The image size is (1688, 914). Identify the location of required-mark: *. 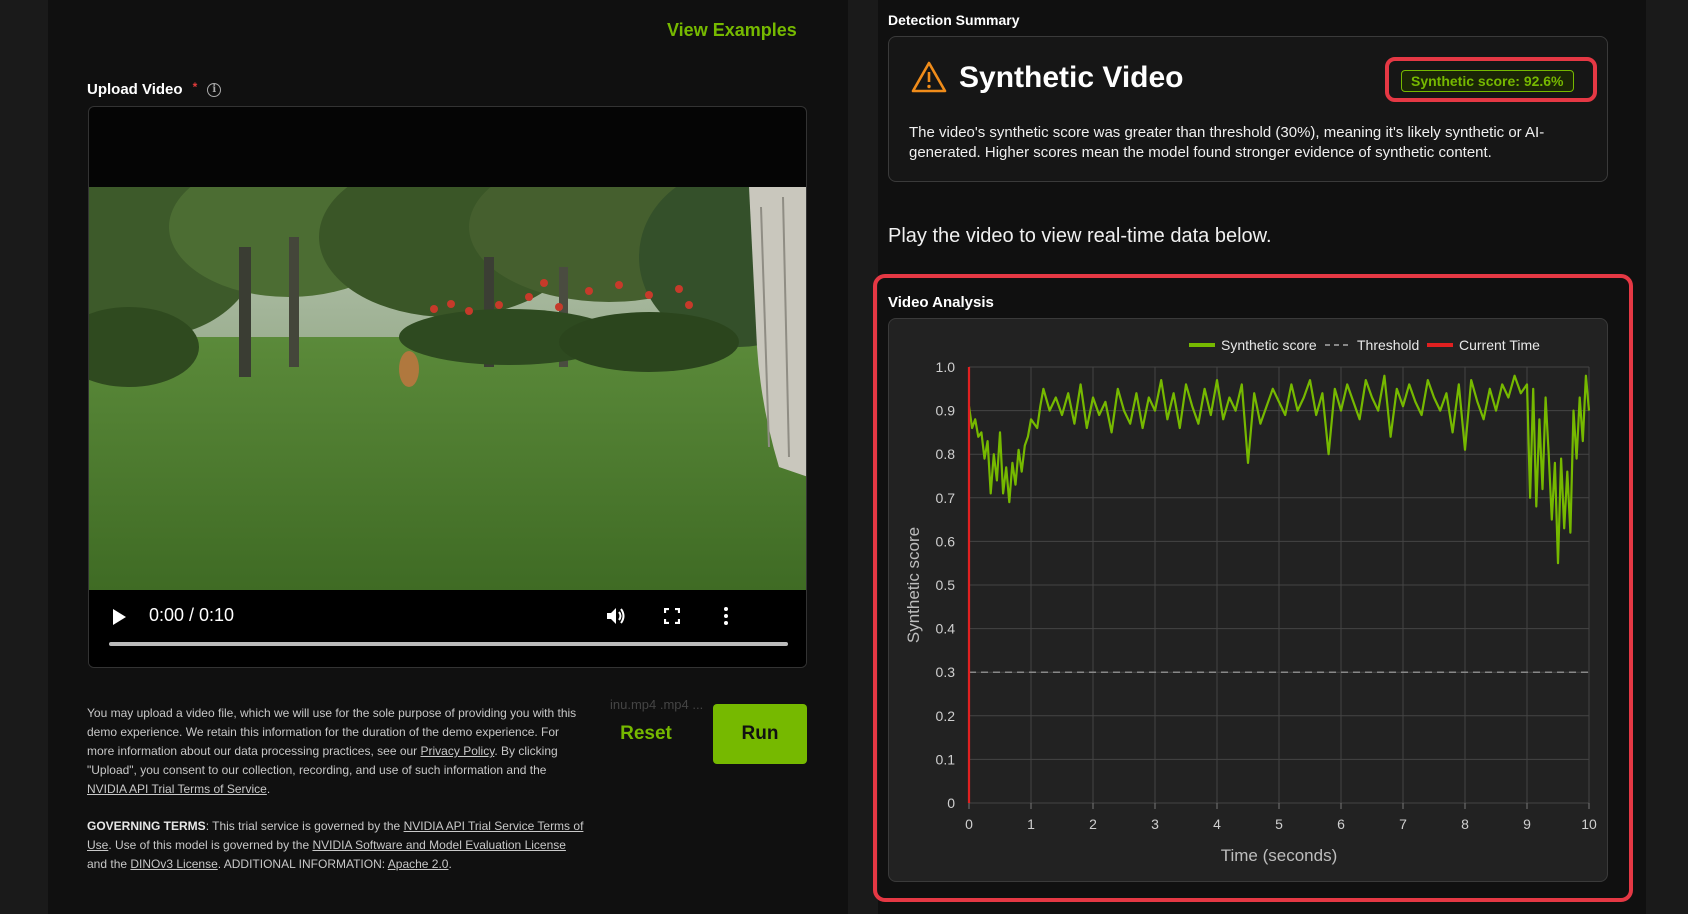
(195, 86).